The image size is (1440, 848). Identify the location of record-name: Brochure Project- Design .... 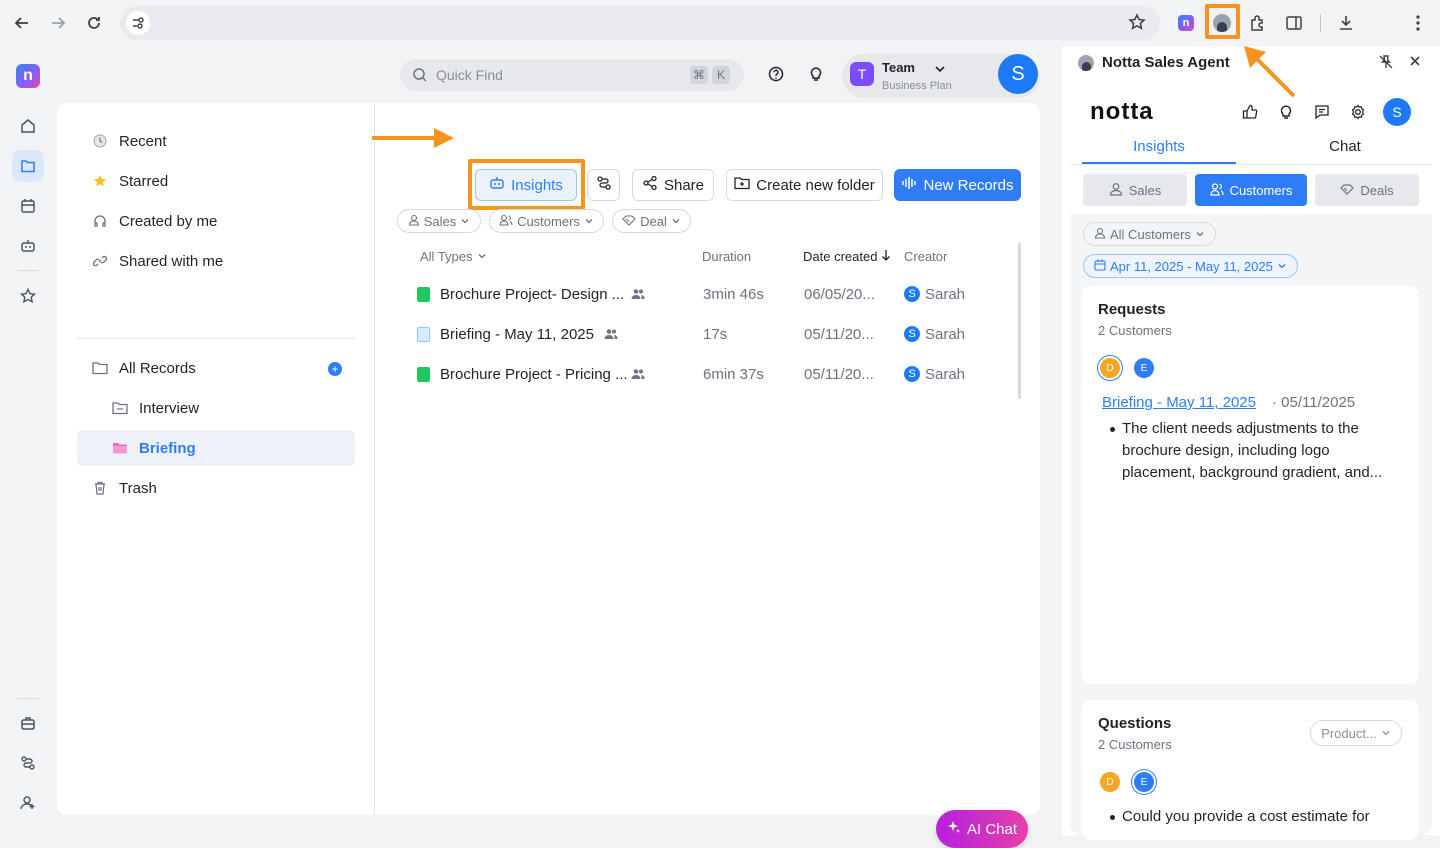
(532, 294).